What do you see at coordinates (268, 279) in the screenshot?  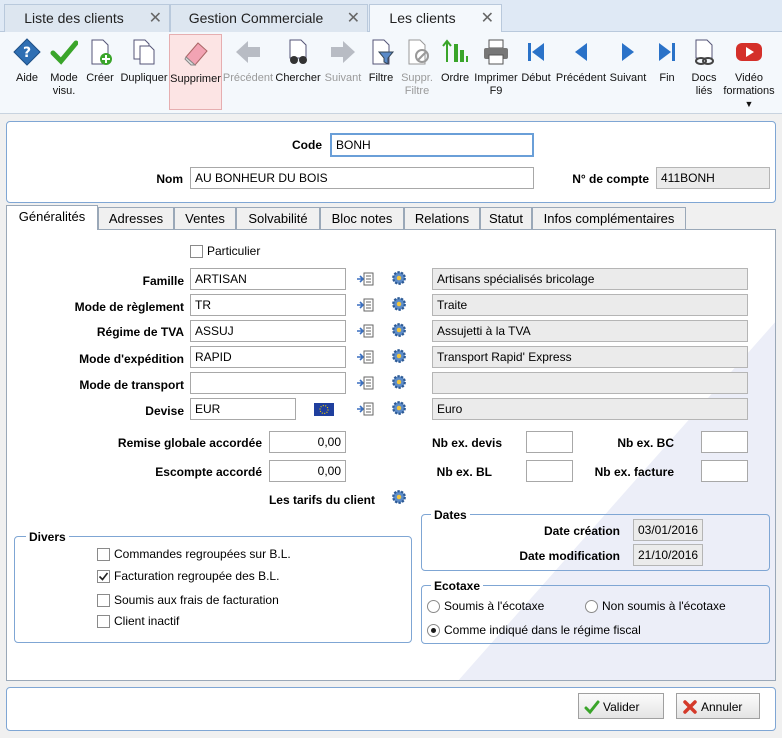 I see `famille-input: ARTISAN` at bounding box center [268, 279].